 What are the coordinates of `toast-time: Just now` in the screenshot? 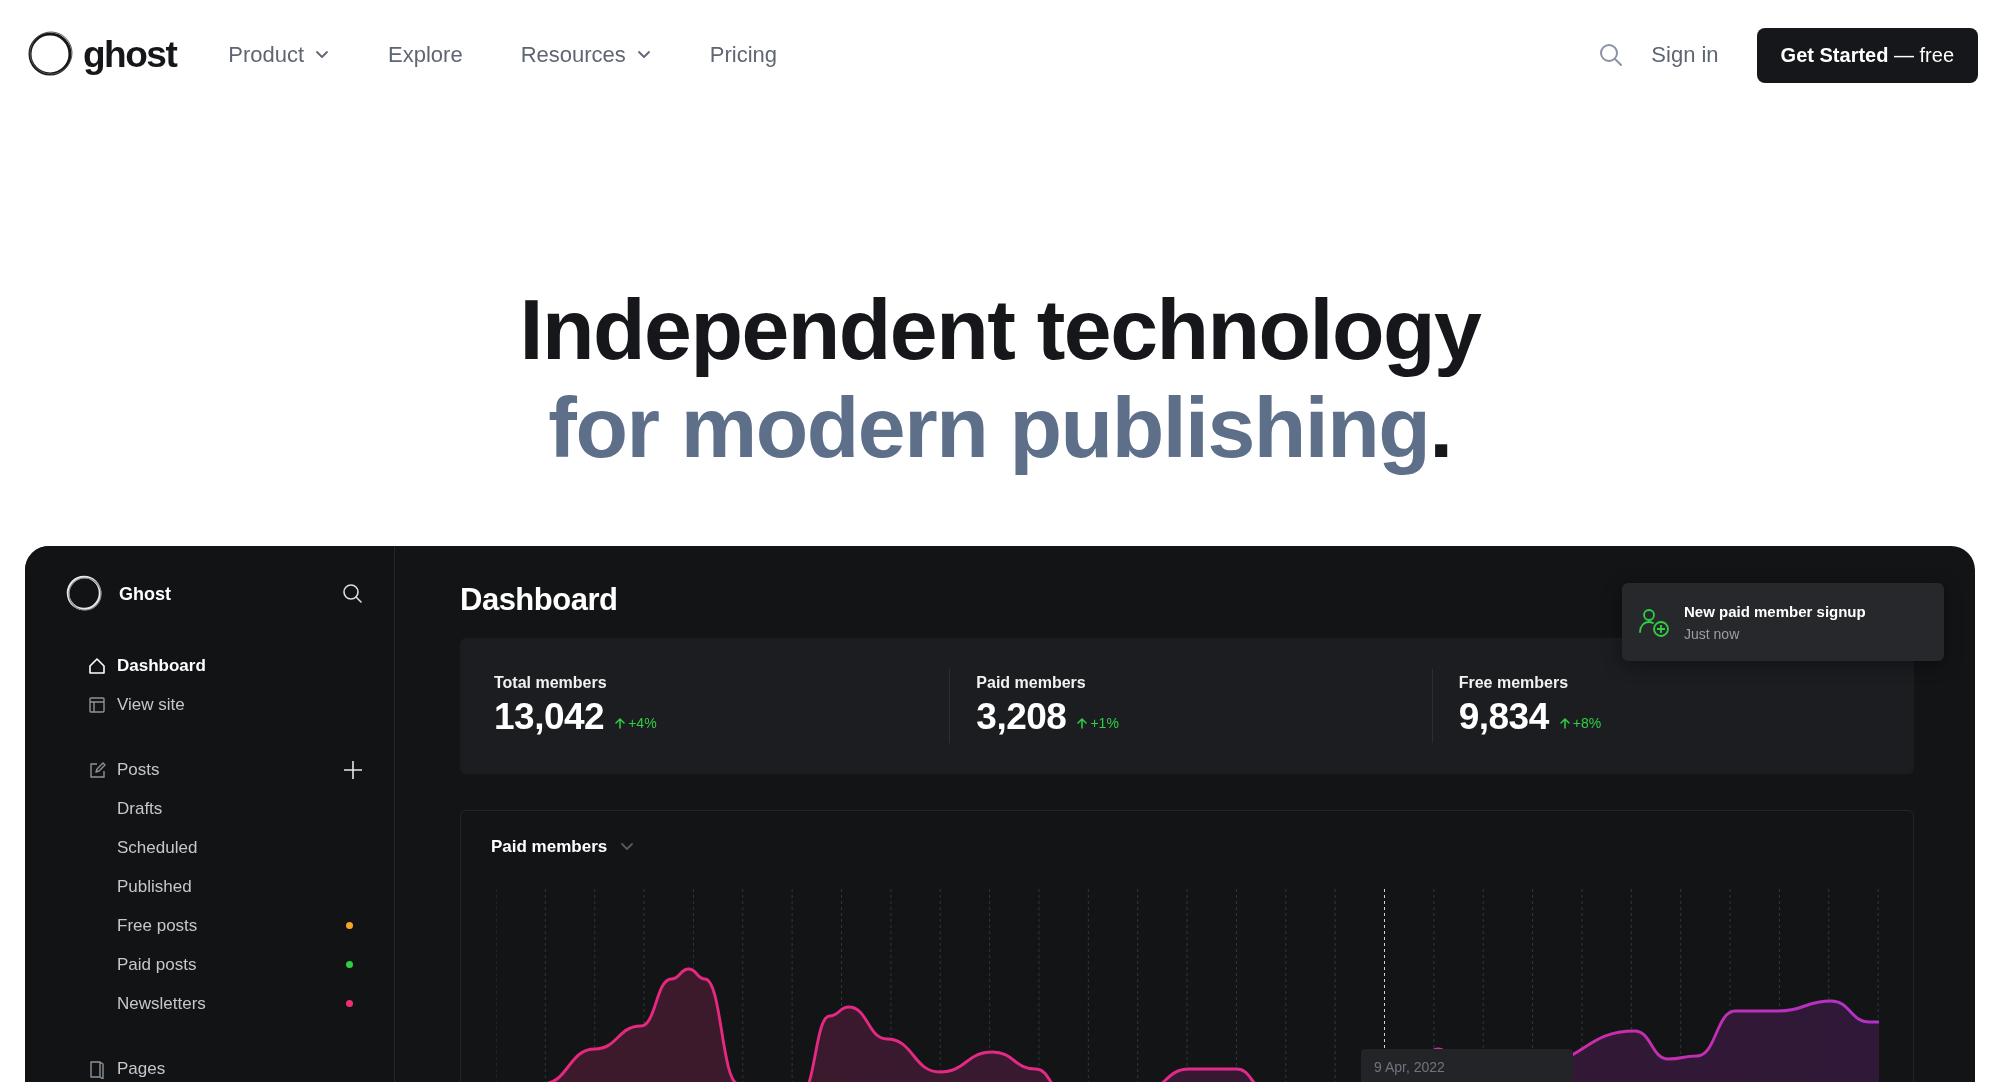 It's located at (1712, 633).